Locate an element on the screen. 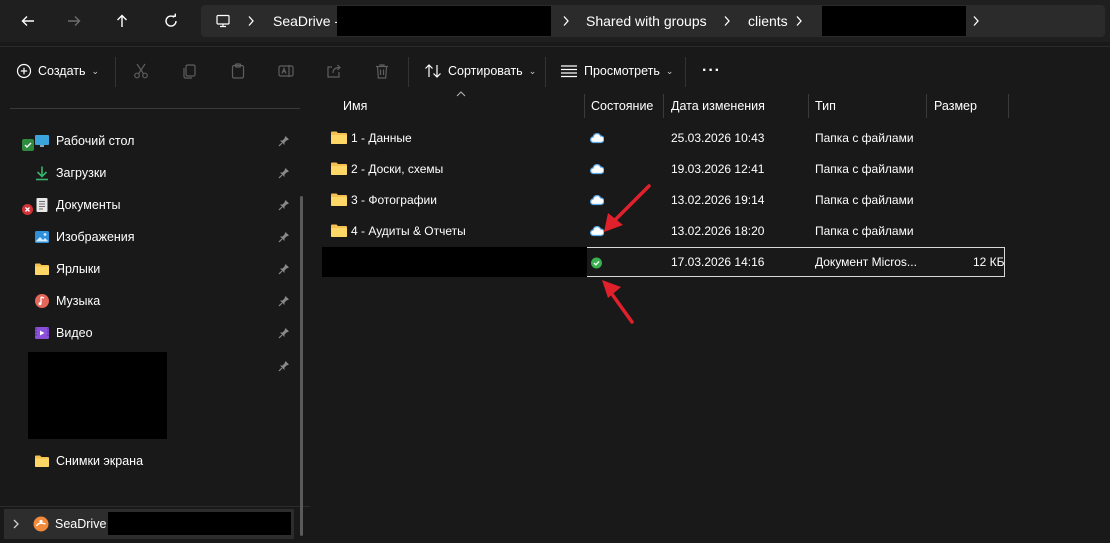  breadcrumb-seadrive: SeaDrive - is located at coordinates (306, 21).